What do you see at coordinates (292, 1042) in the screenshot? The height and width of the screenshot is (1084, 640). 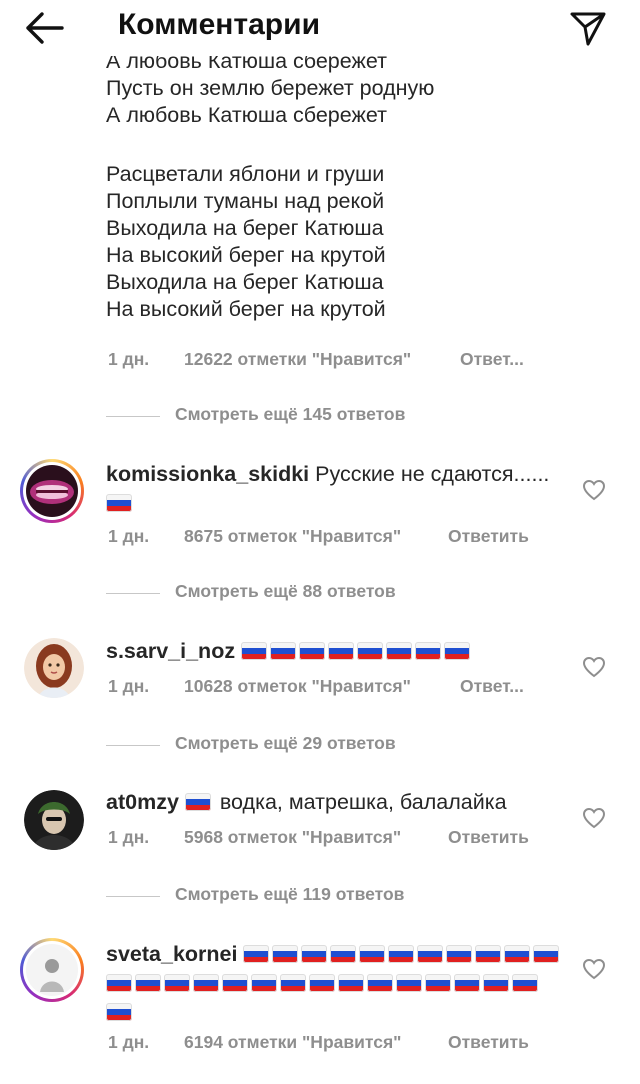 I see `likes-count-button: 6194 отметки "Нравится"` at bounding box center [292, 1042].